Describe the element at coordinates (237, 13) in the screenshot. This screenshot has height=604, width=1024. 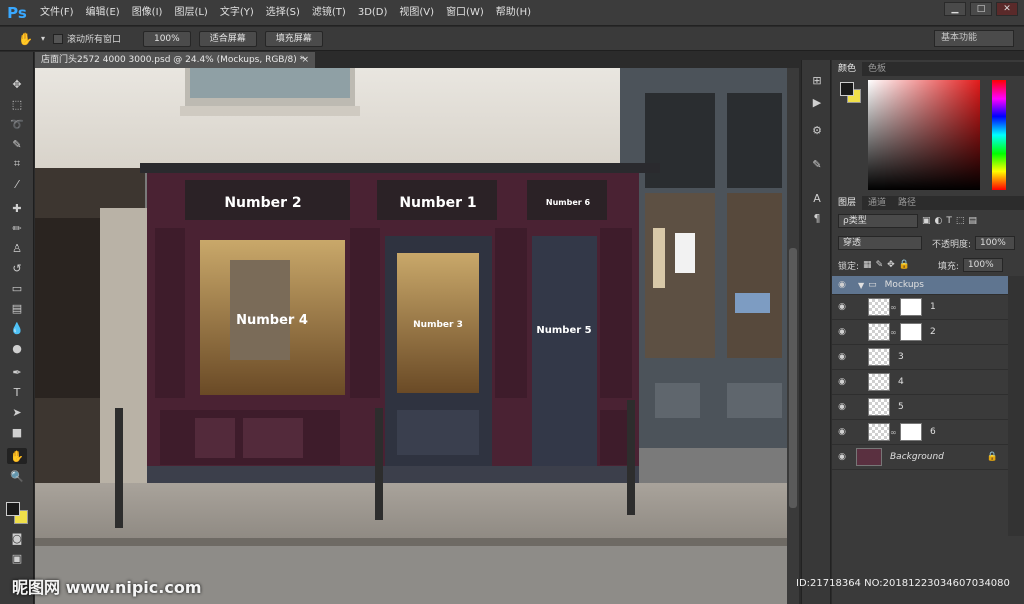
I see `menu-item: 文字(Y)` at that location.